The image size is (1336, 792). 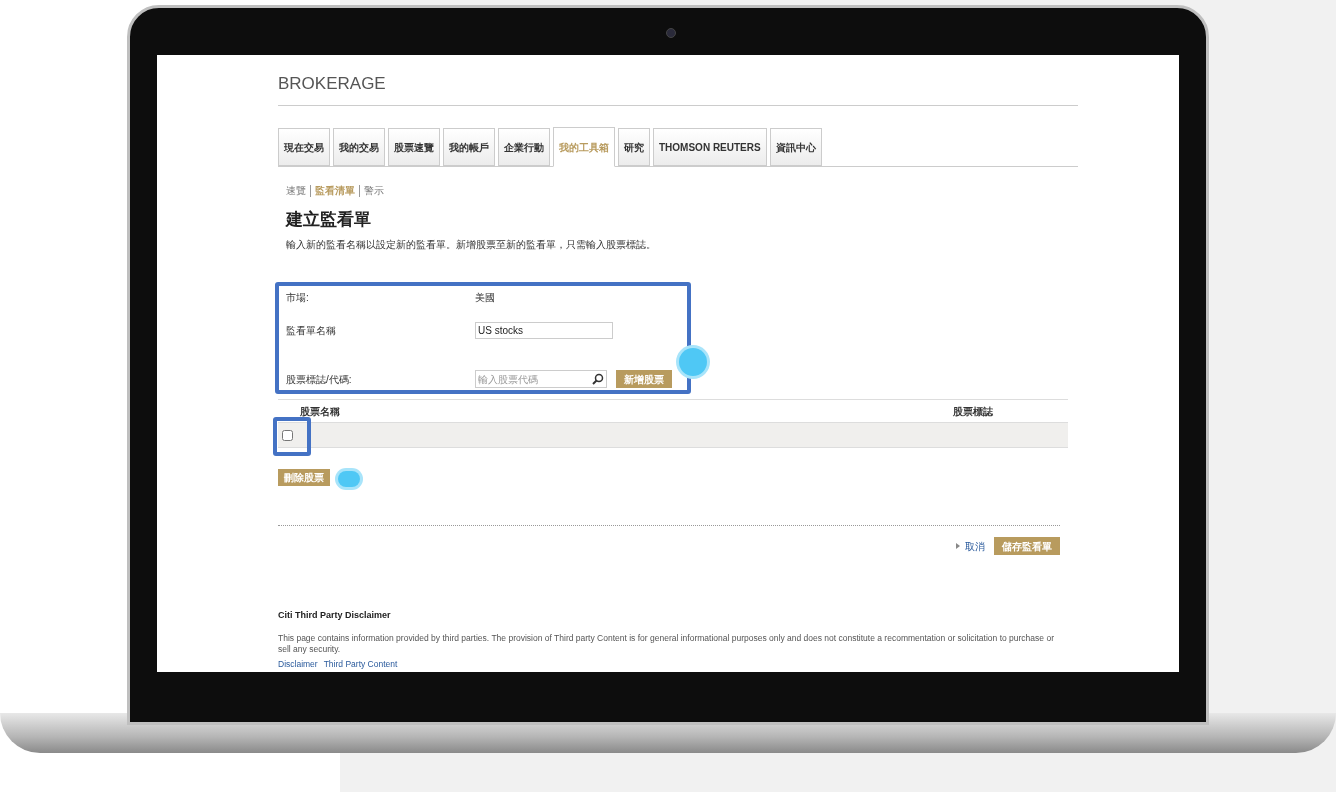 What do you see at coordinates (319, 379) in the screenshot?
I see `symbol-label: 股票標誌/代碼:` at bounding box center [319, 379].